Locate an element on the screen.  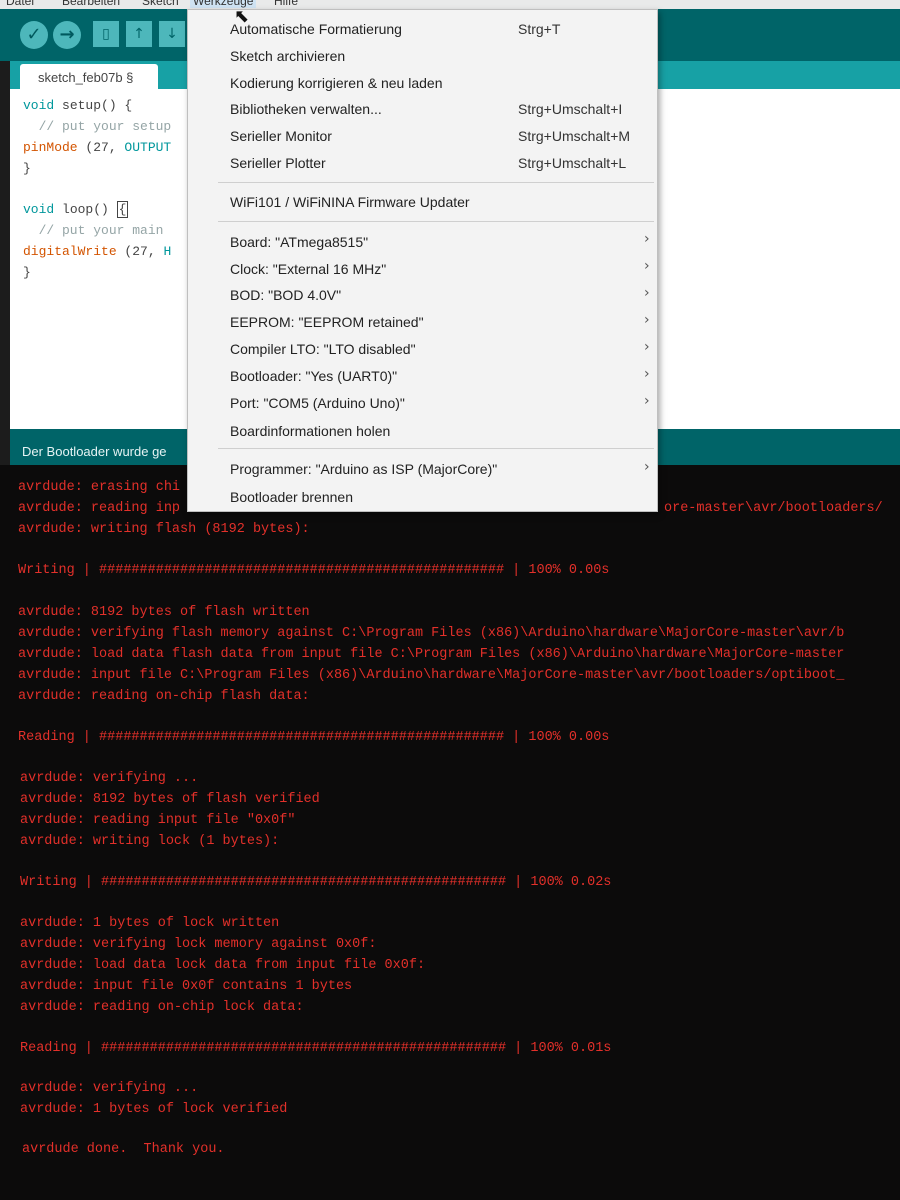
menu-datei: Datei is located at coordinates (20, 4).